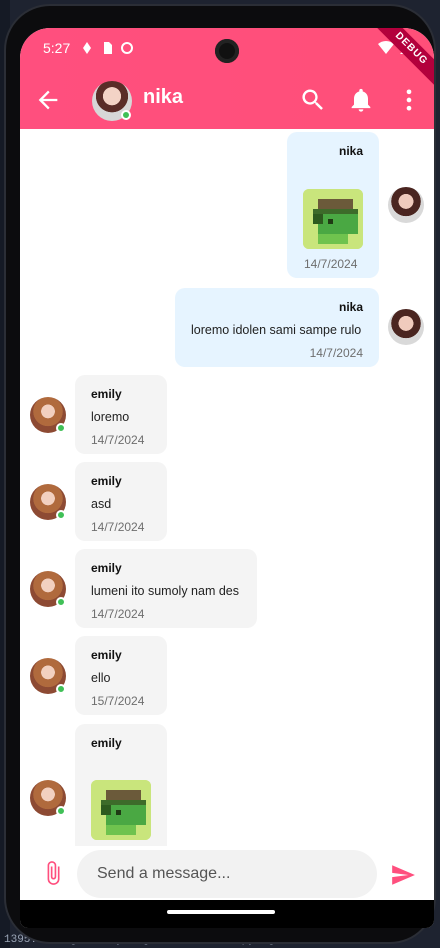 The image size is (440, 948). Describe the element at coordinates (107, 48) in the screenshot. I see `sim-card-icon` at that location.